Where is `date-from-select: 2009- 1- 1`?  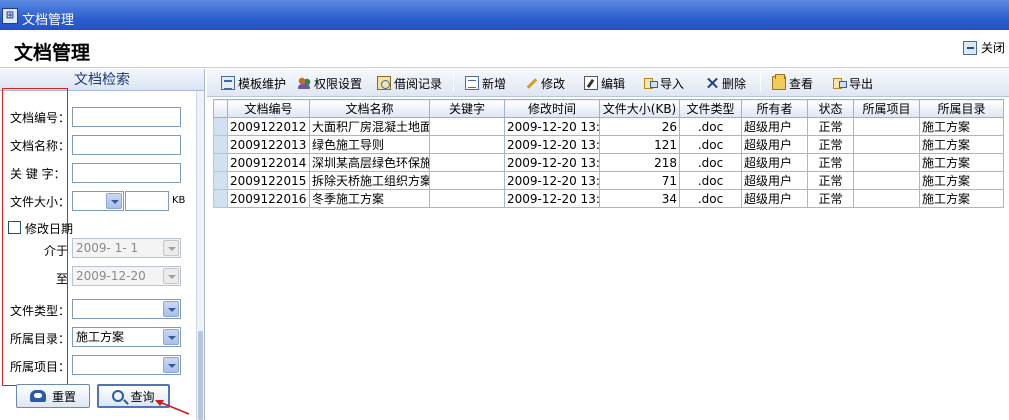 date-from-select: 2009- 1- 1 is located at coordinates (126, 248).